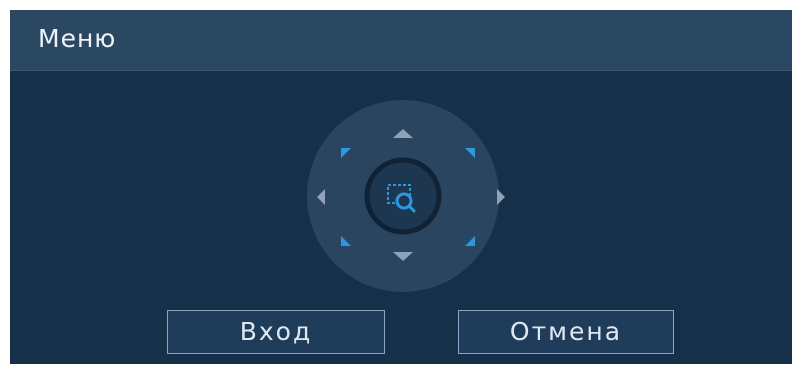  I want to click on ptz-control-pad, so click(406, 196).